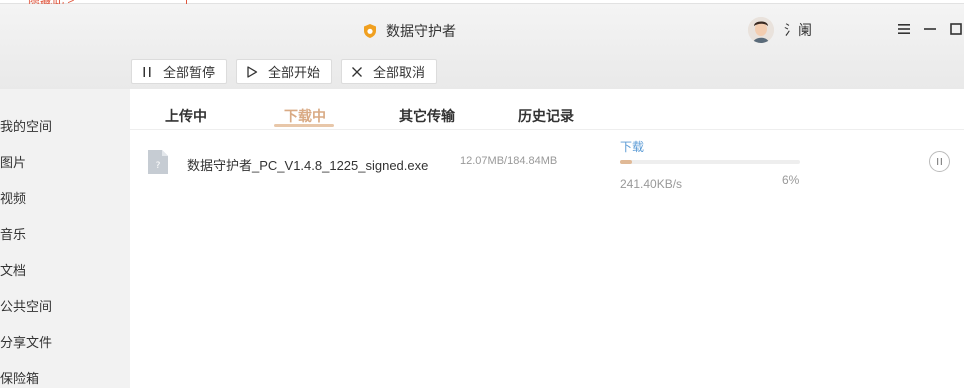 Image resolution: width=964 pixels, height=388 pixels. I want to click on pause-all-label: 全部暂停, so click(189, 72).